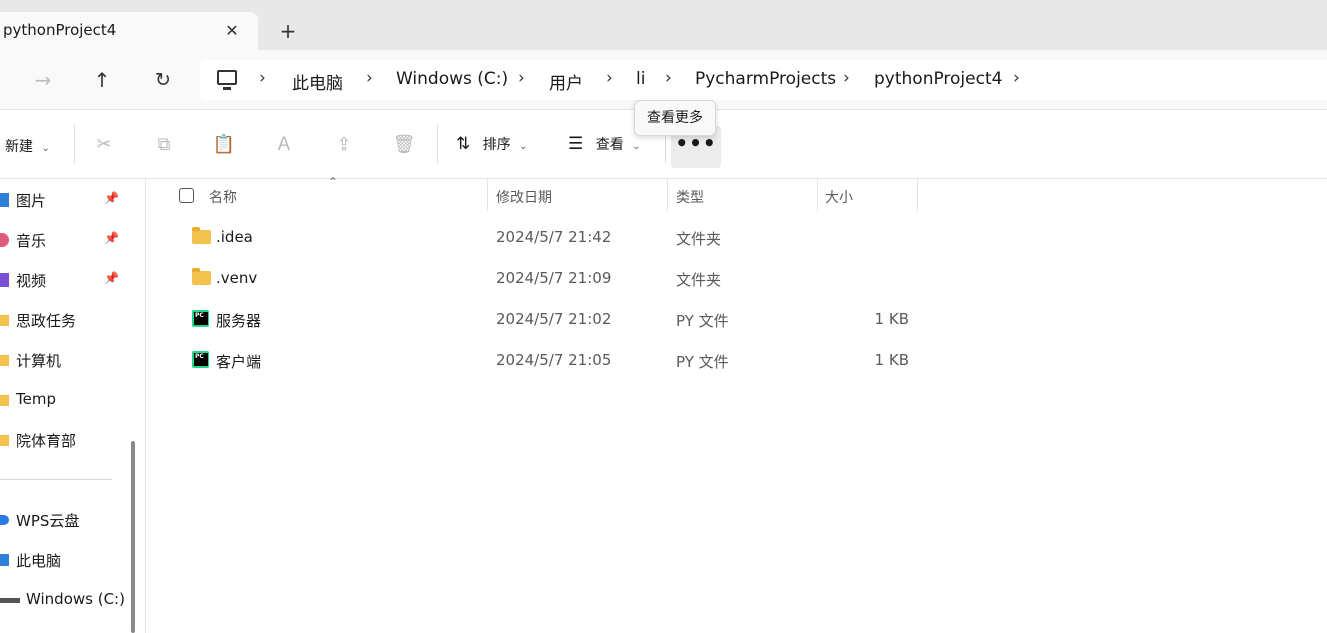  Describe the element at coordinates (239, 321) in the screenshot. I see `file-name: 服务器` at that location.